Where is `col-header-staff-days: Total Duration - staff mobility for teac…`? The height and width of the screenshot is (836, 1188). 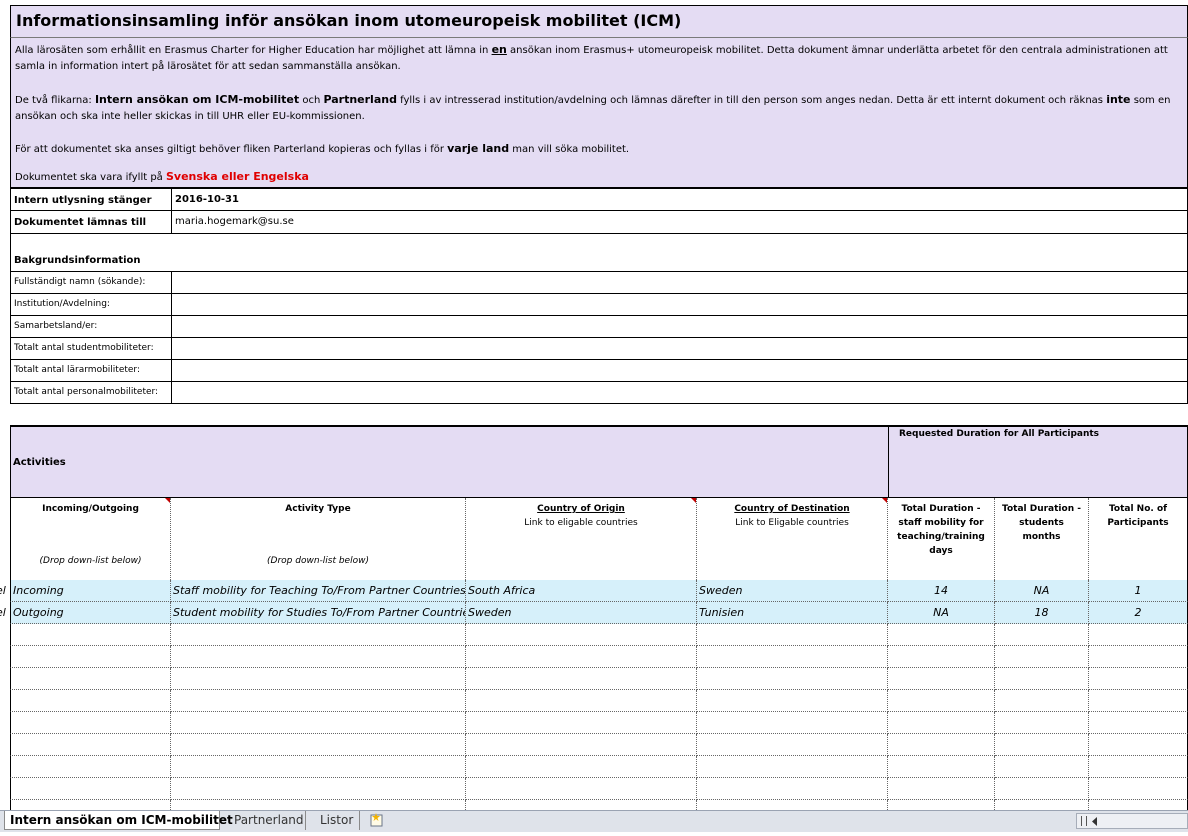
col-header-staff-days: Total Duration - staff mobility for teac… is located at coordinates (941, 539).